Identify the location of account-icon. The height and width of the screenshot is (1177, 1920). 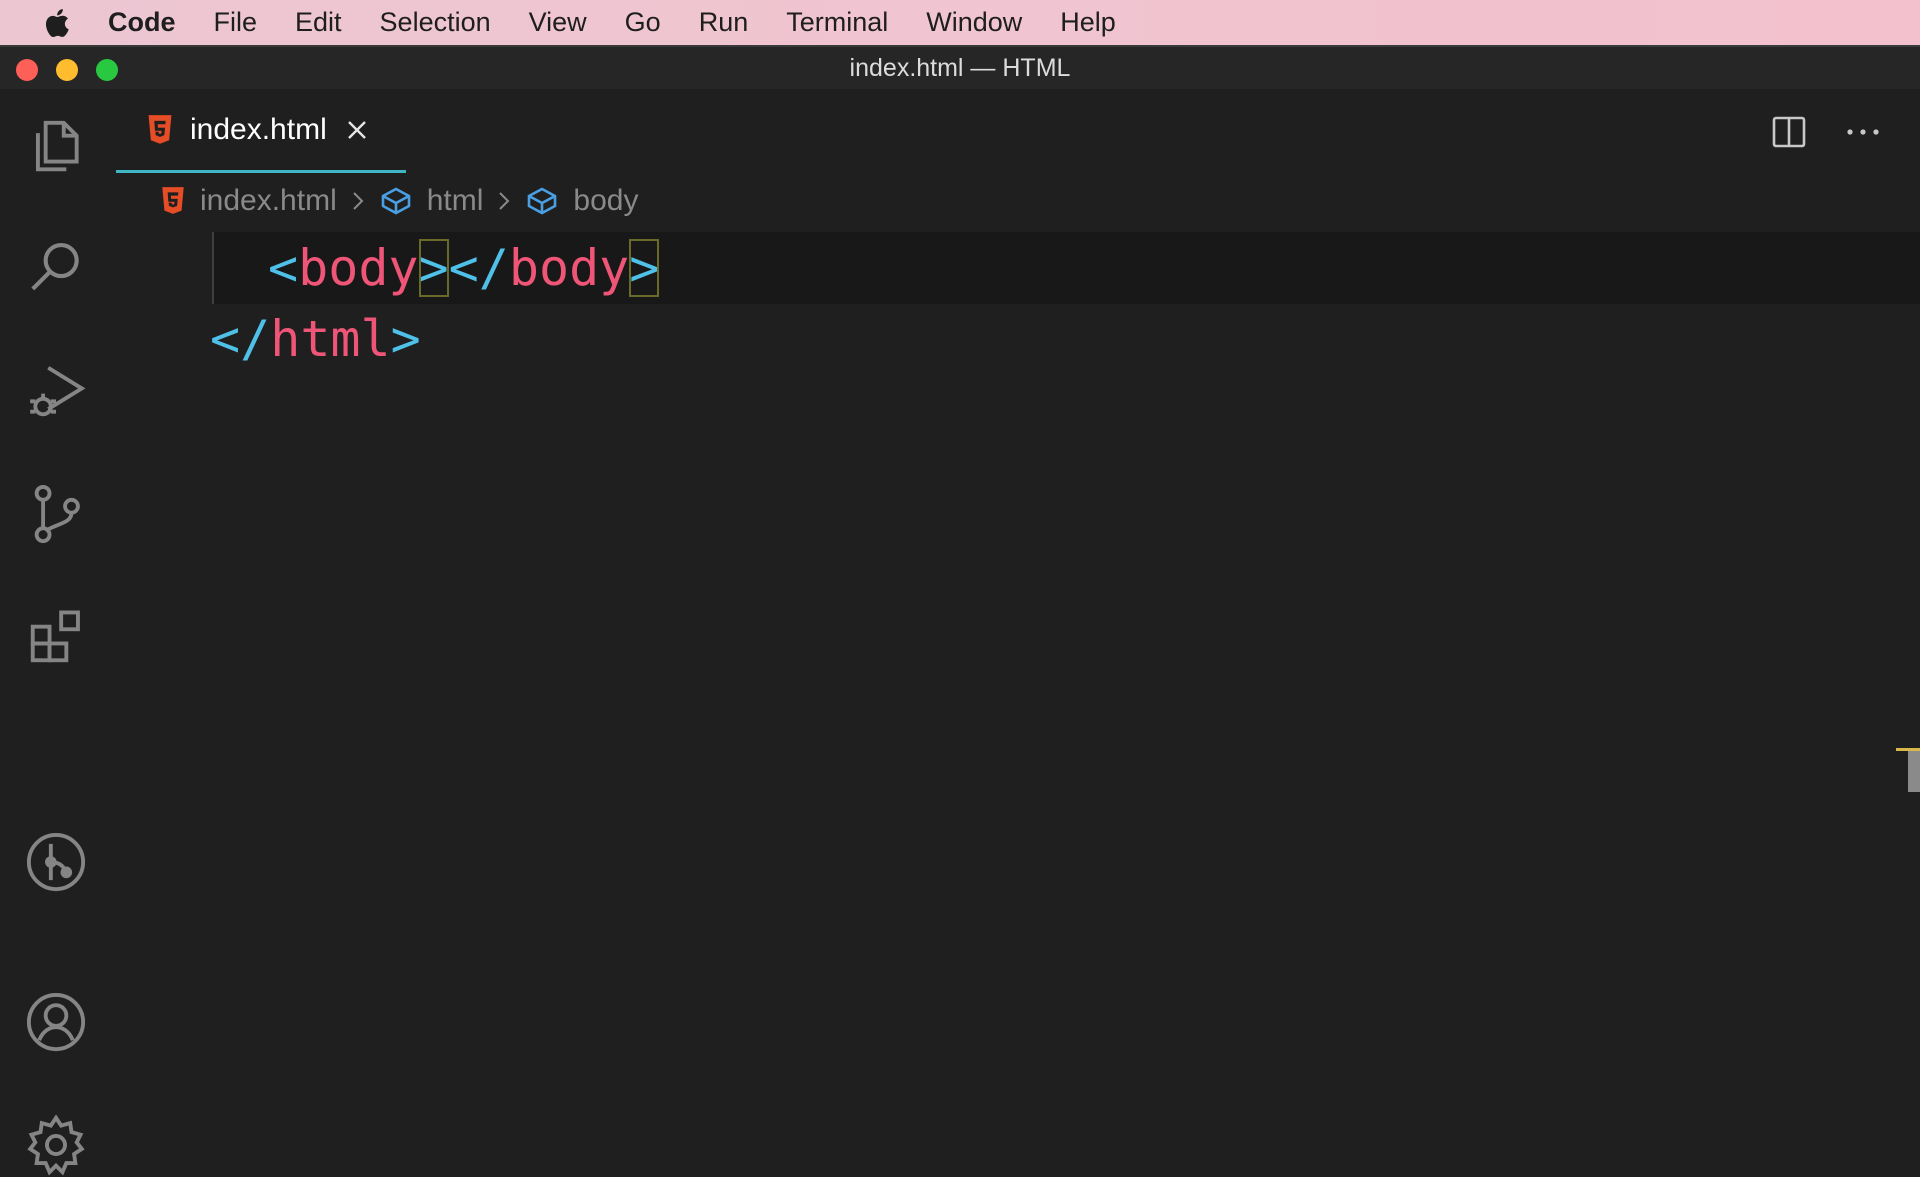
(56, 1022).